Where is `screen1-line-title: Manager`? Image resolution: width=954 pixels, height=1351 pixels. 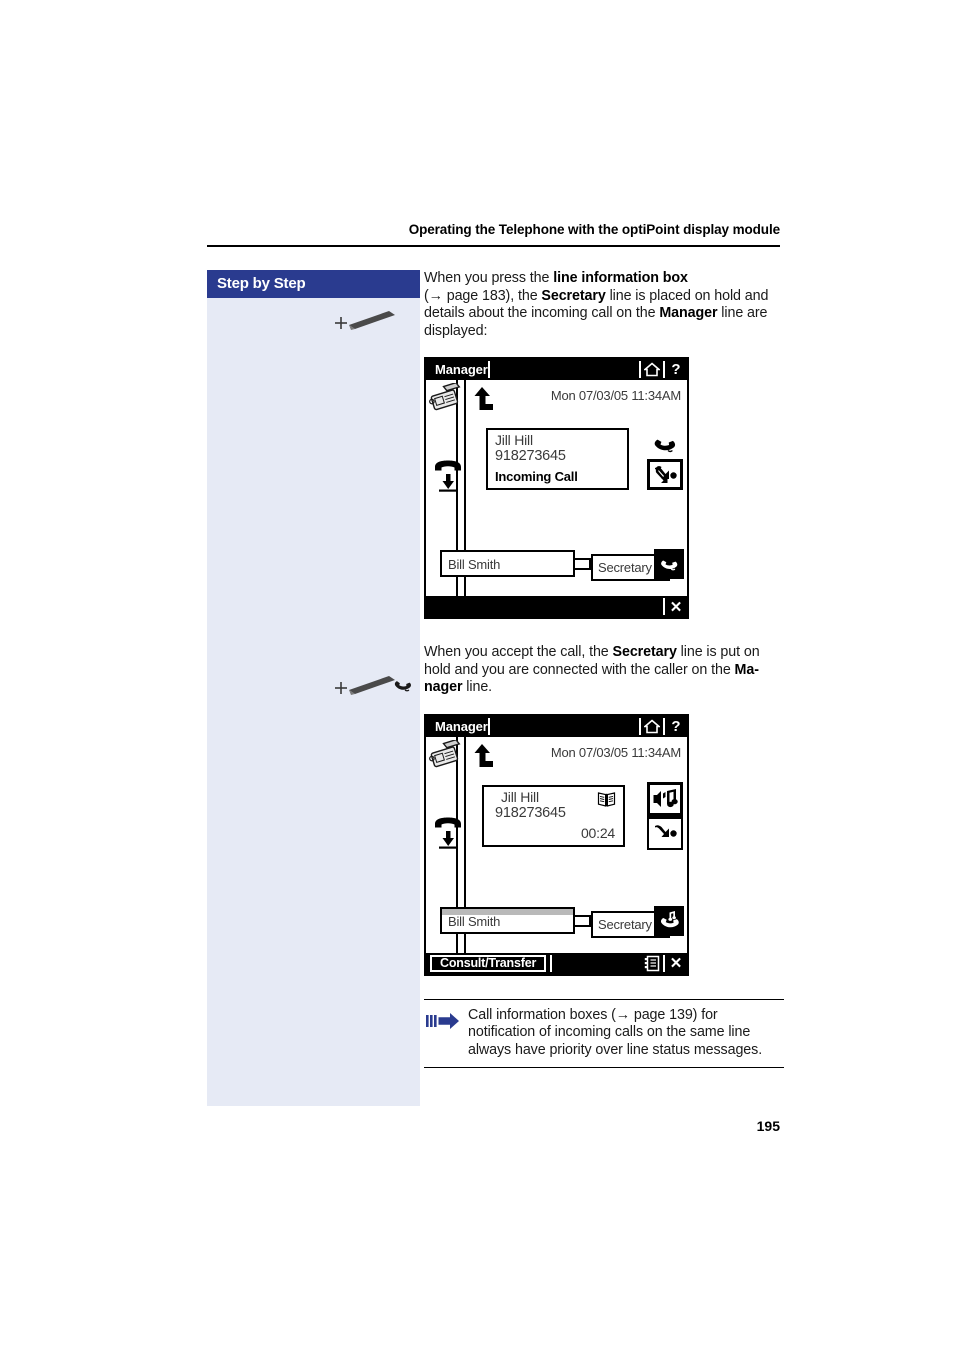 screen1-line-title: Manager is located at coordinates (461, 369).